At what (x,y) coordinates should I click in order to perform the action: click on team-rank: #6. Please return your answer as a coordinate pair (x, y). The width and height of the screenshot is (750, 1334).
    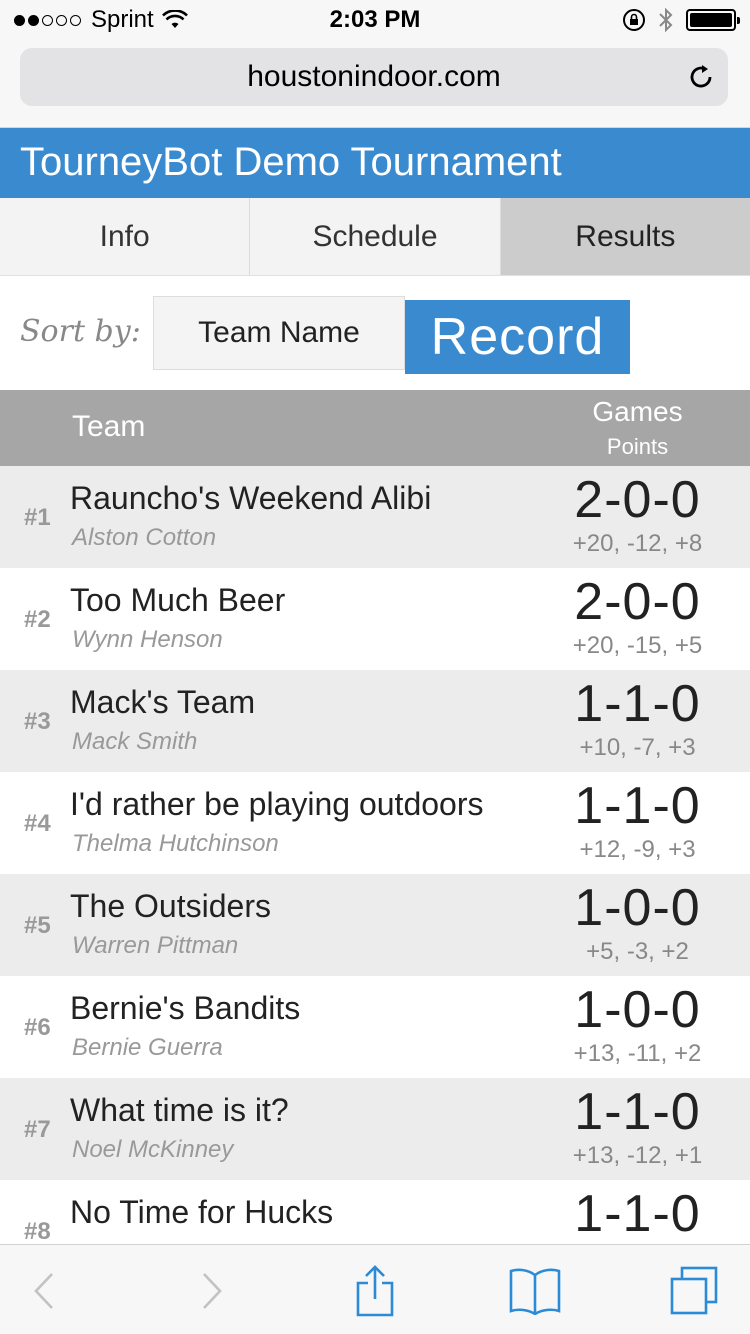
    Looking at the image, I should click on (37, 1027).